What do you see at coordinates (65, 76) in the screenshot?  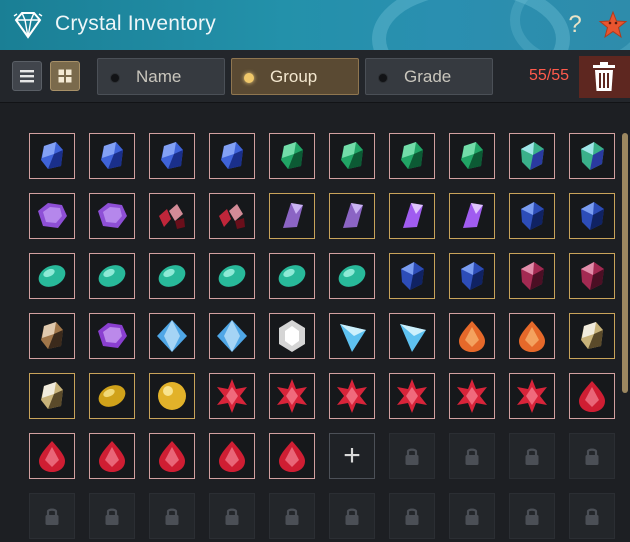 I see `grid-view-button` at bounding box center [65, 76].